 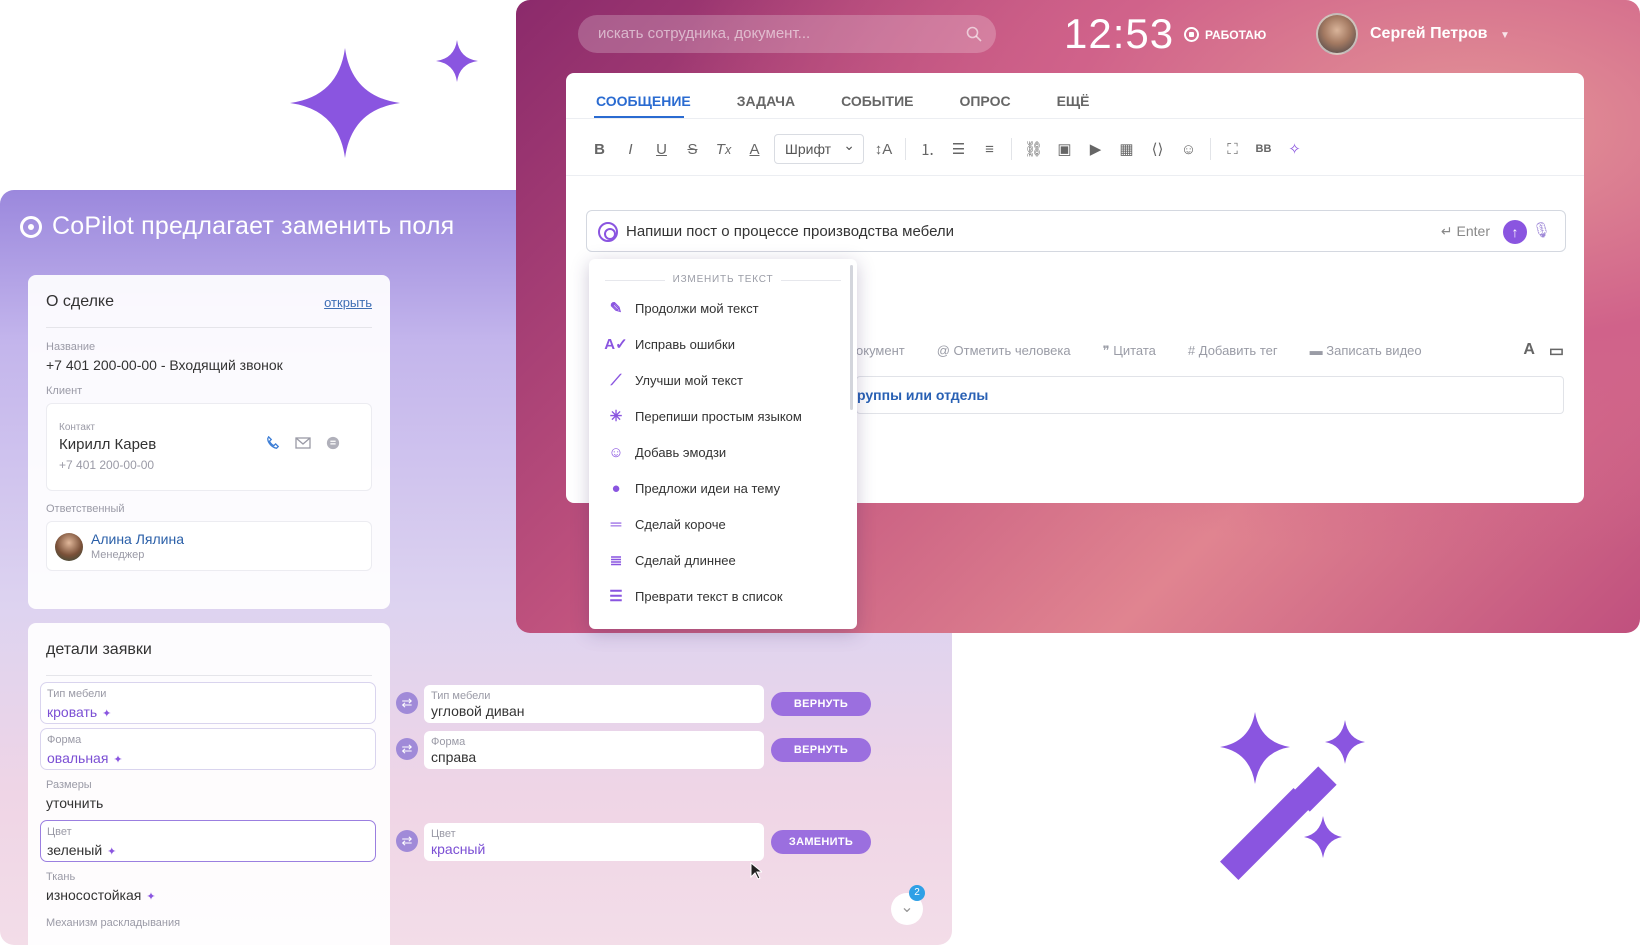 I want to click on menu-item-improve: ⟋ Улучши мой текст, so click(x=674, y=380).